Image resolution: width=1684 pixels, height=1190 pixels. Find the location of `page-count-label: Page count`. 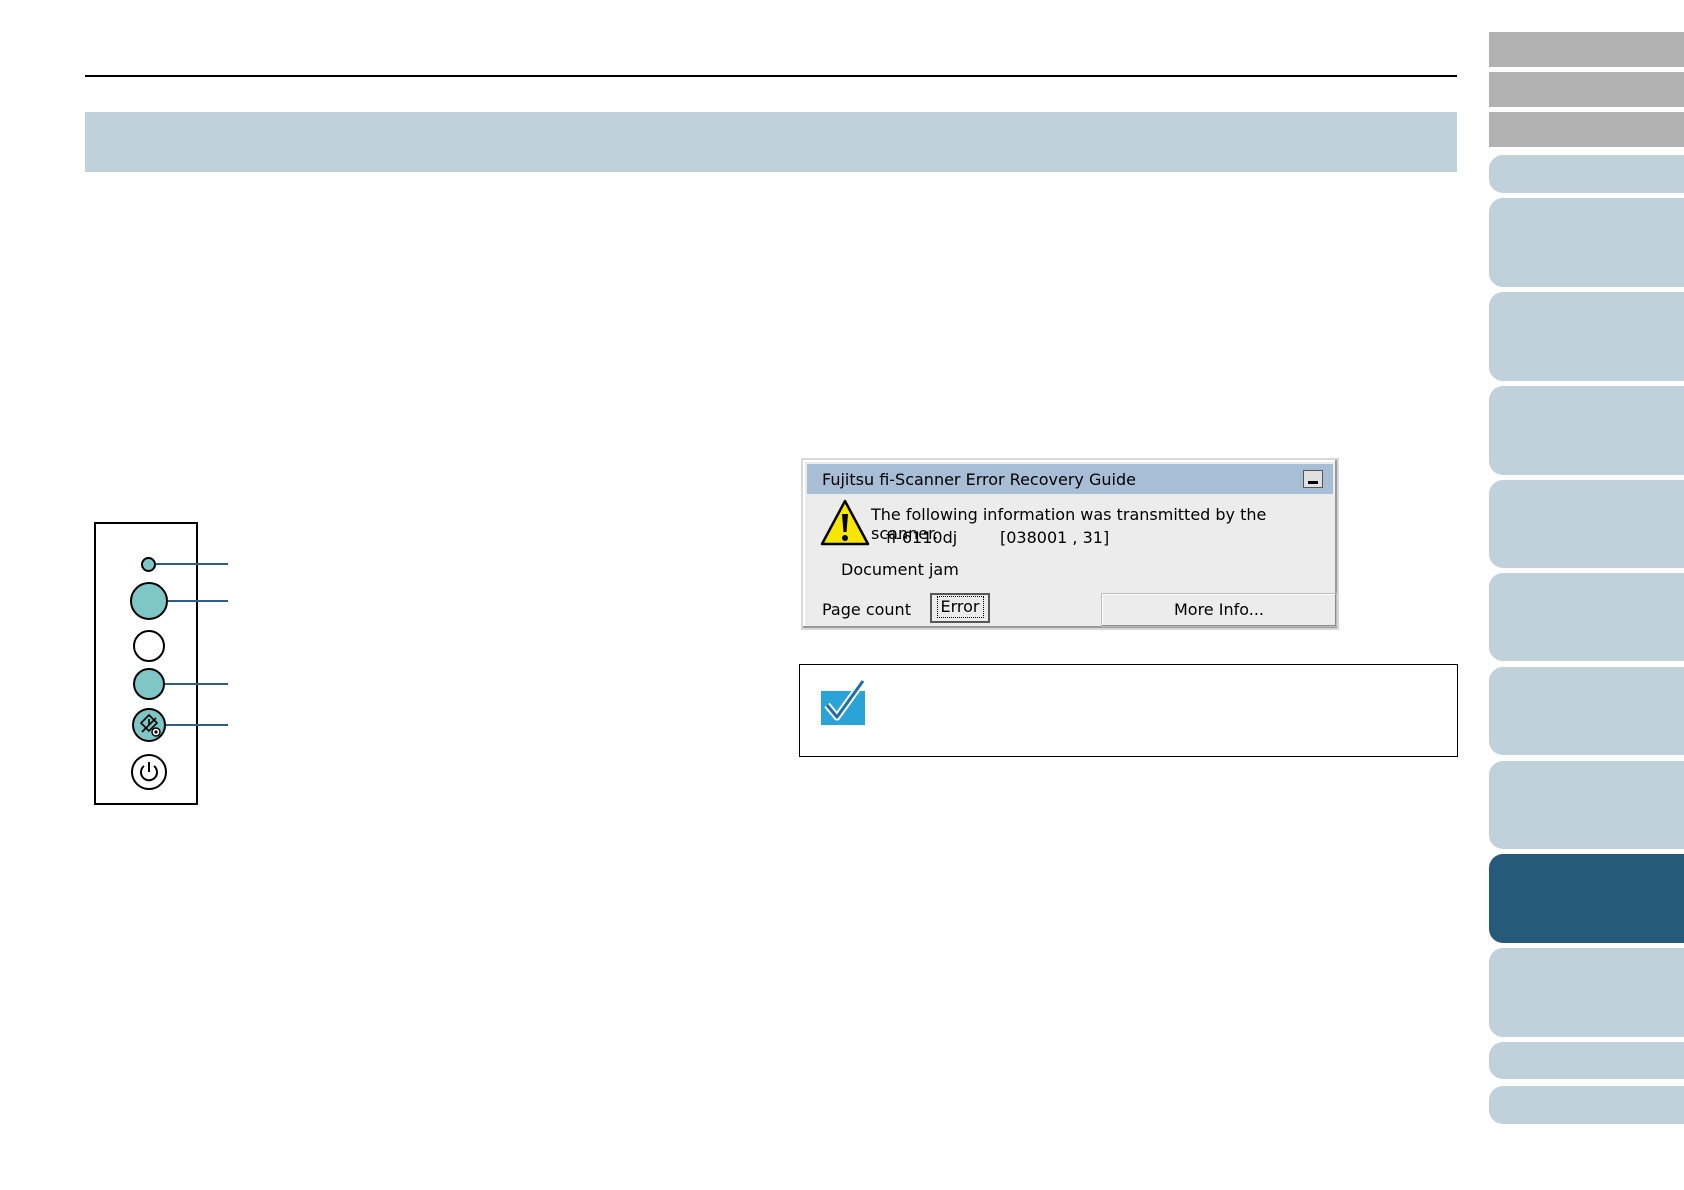

page-count-label: Page count is located at coordinates (866, 609).